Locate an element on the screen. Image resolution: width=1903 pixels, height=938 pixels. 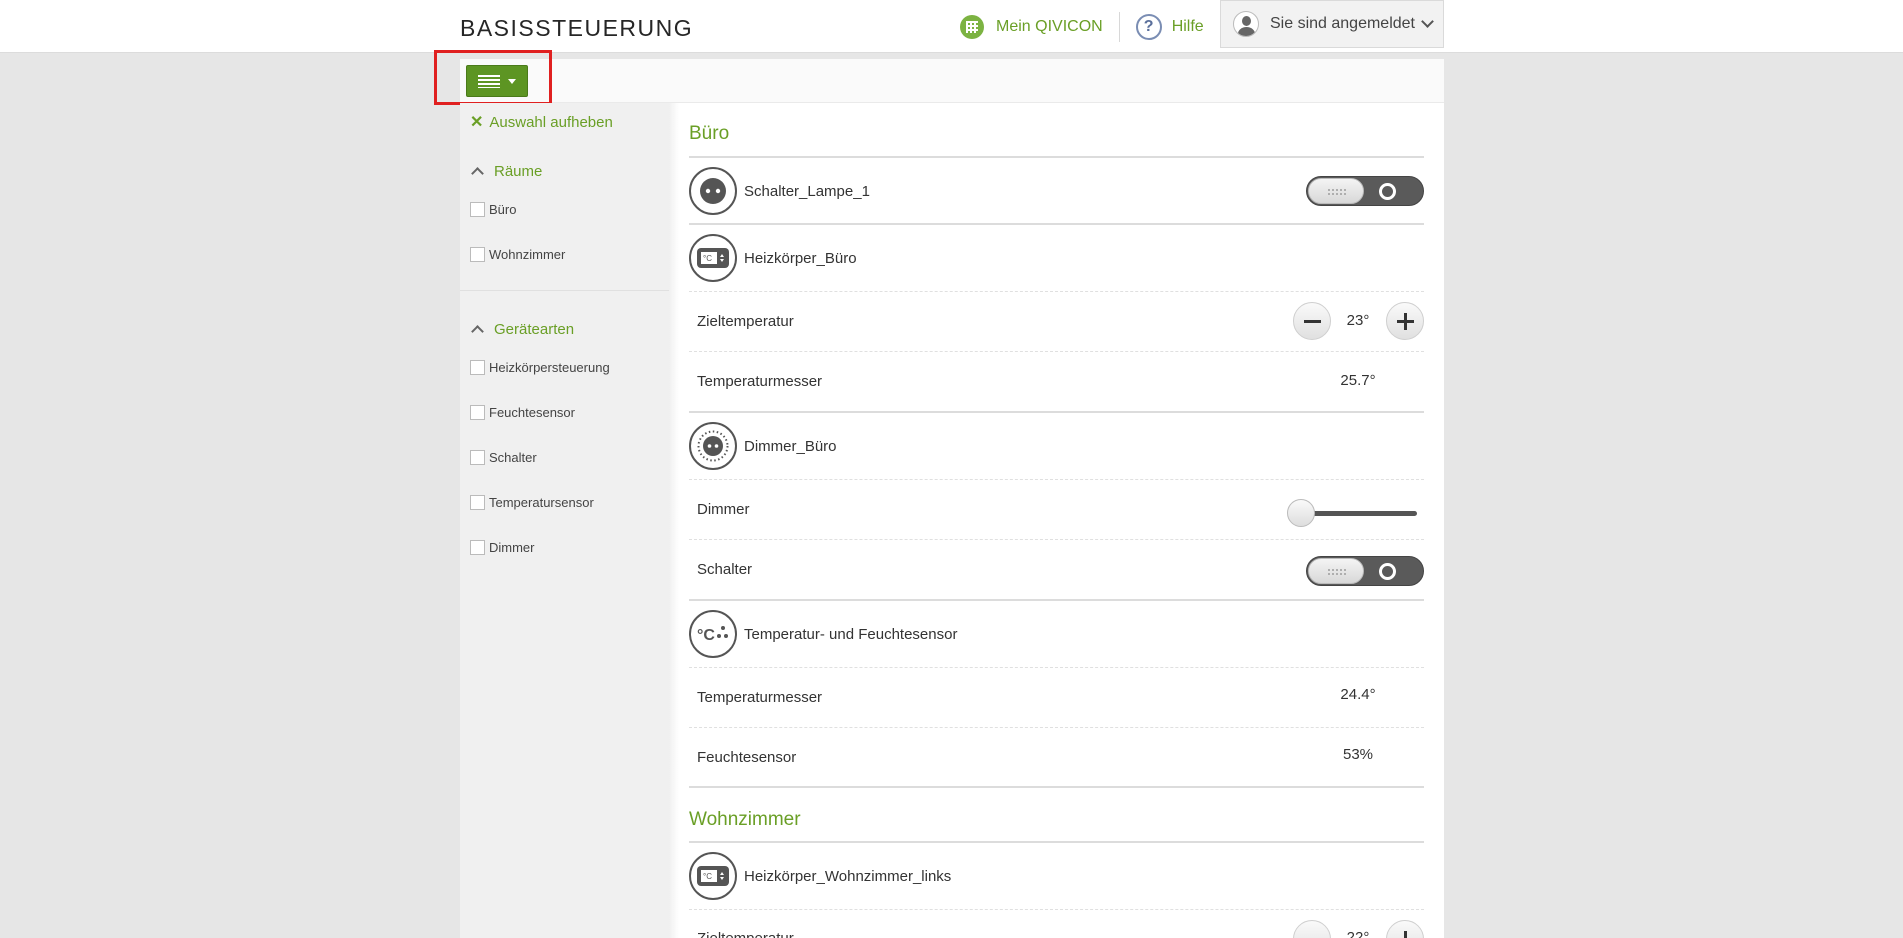
filter-type-feuchtesensor: Feuchtesensor is located at coordinates (522, 412).